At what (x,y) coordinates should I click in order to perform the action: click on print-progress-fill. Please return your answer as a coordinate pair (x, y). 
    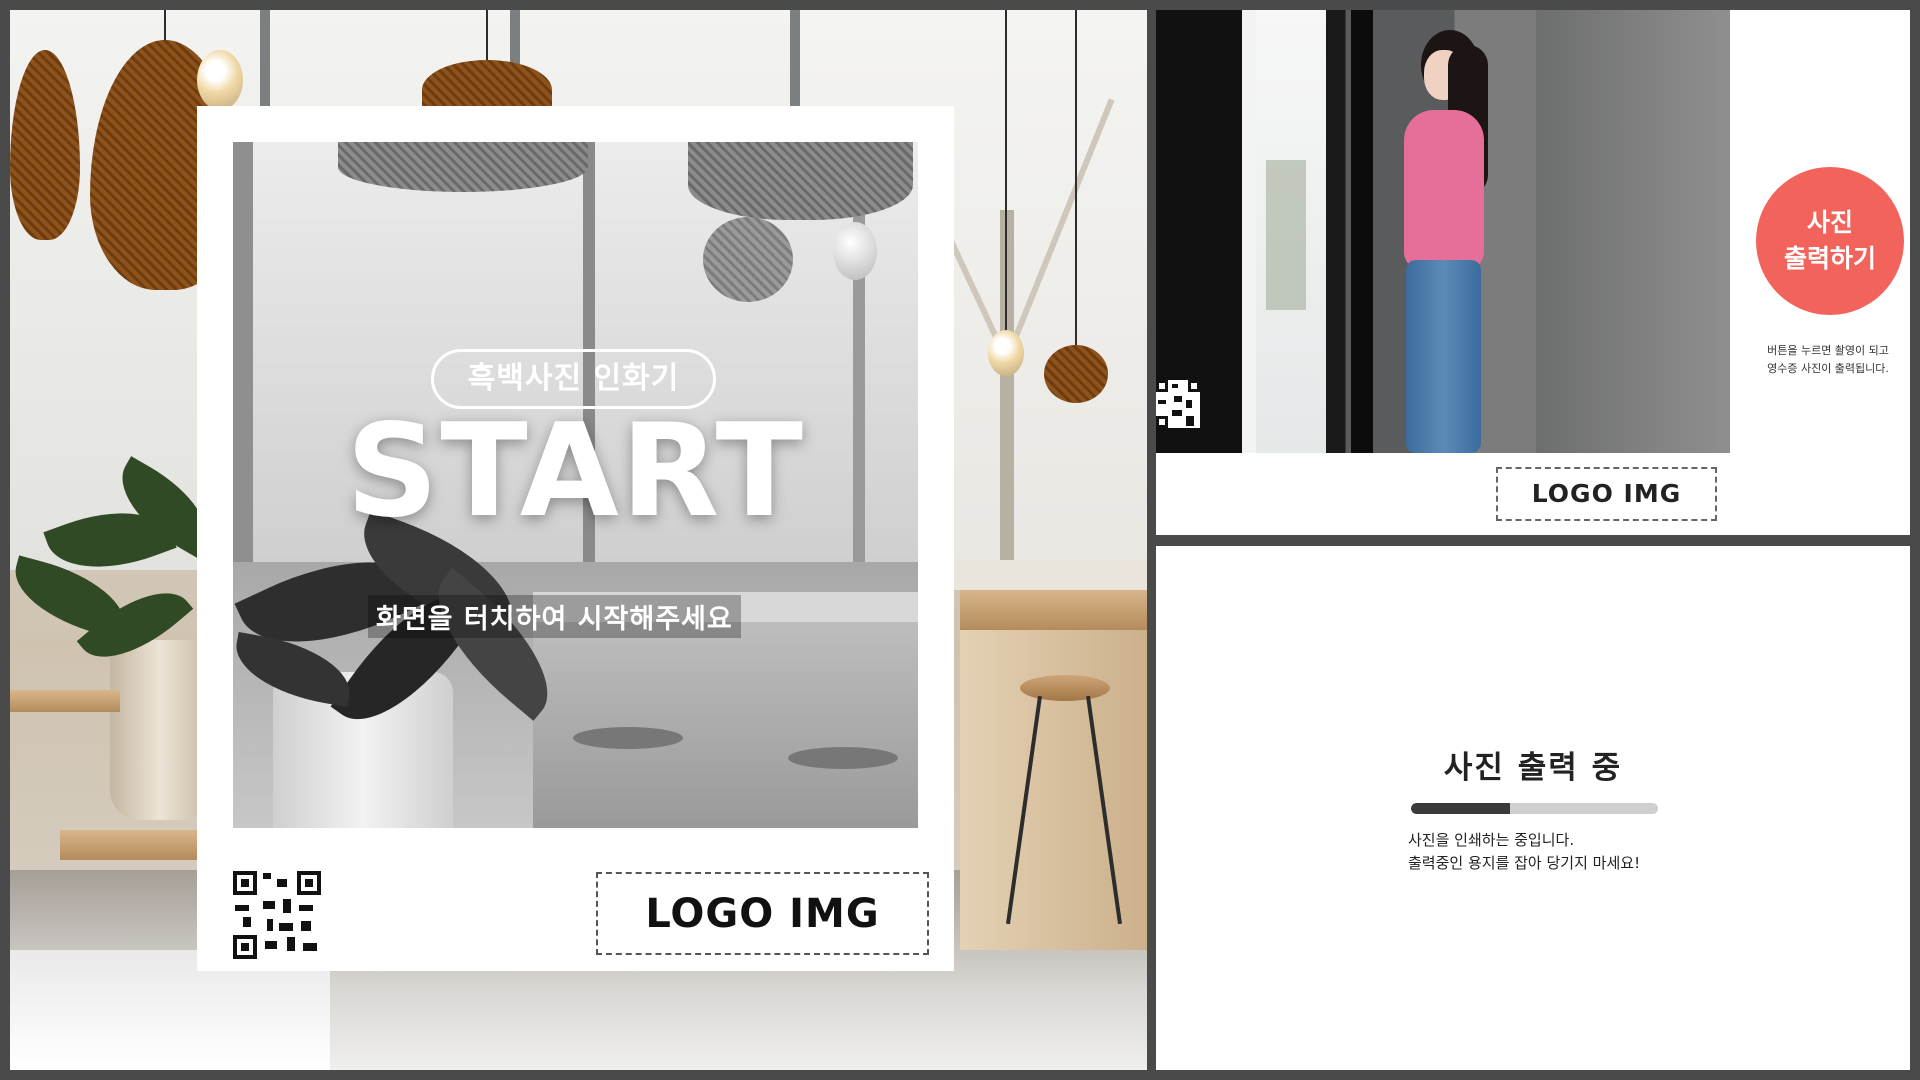
    Looking at the image, I should click on (1460, 808).